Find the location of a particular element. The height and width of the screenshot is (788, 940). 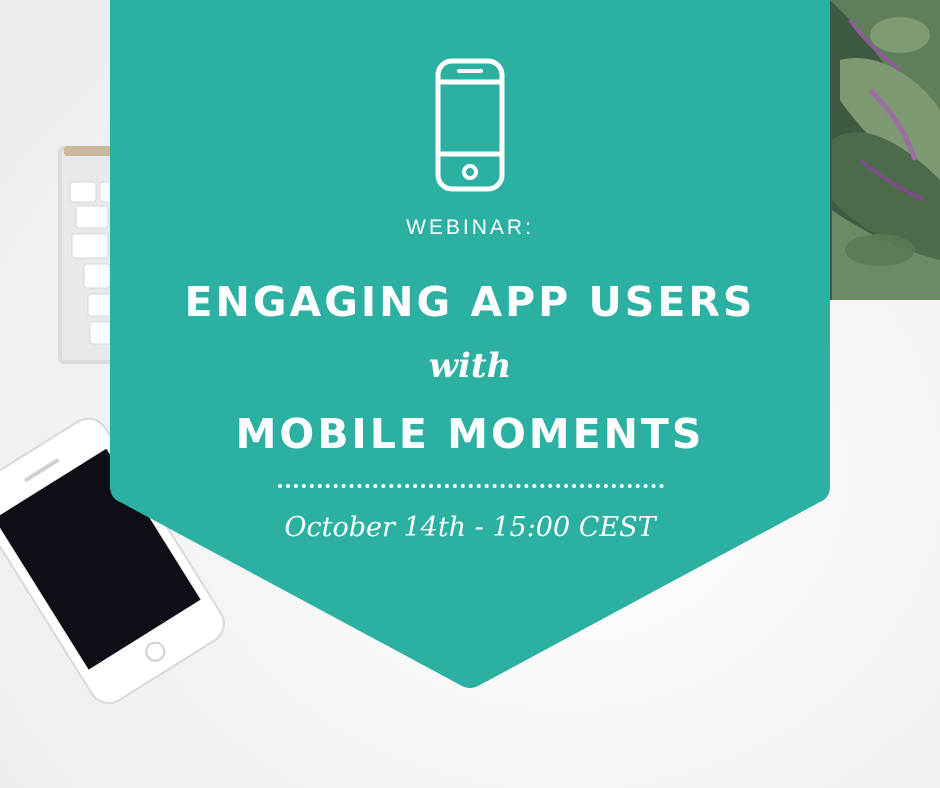

connector-word: with is located at coordinates (470, 366).